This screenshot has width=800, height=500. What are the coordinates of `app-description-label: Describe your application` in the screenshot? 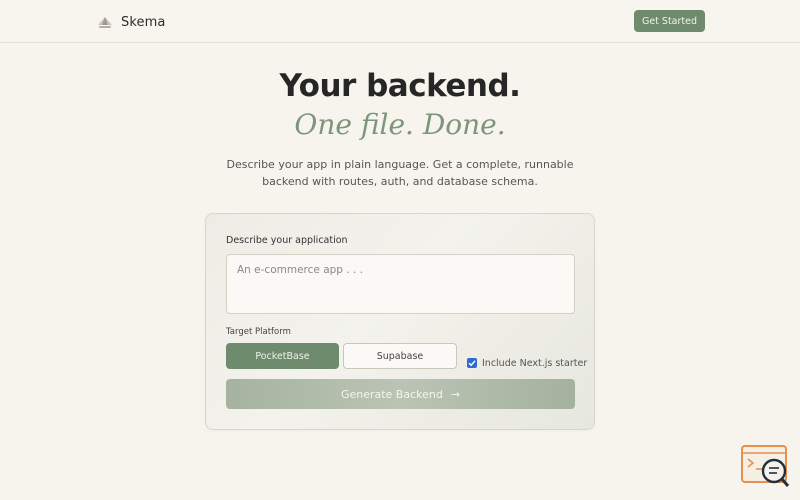 It's located at (287, 240).